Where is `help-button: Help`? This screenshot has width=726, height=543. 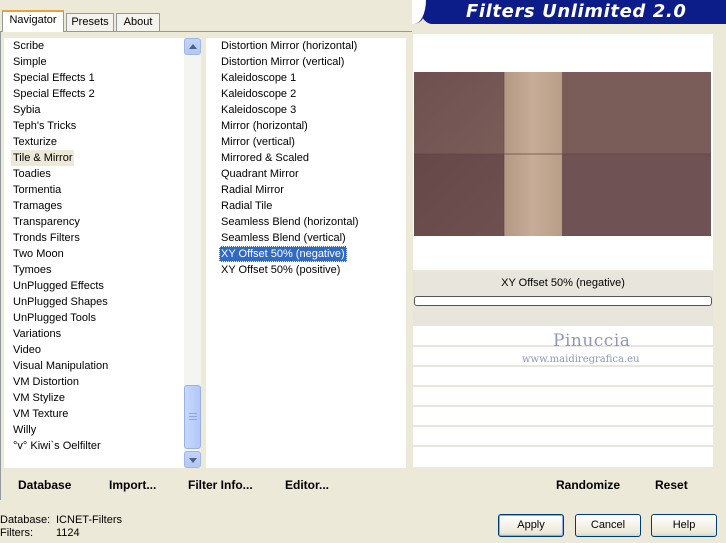 help-button: Help is located at coordinates (684, 525).